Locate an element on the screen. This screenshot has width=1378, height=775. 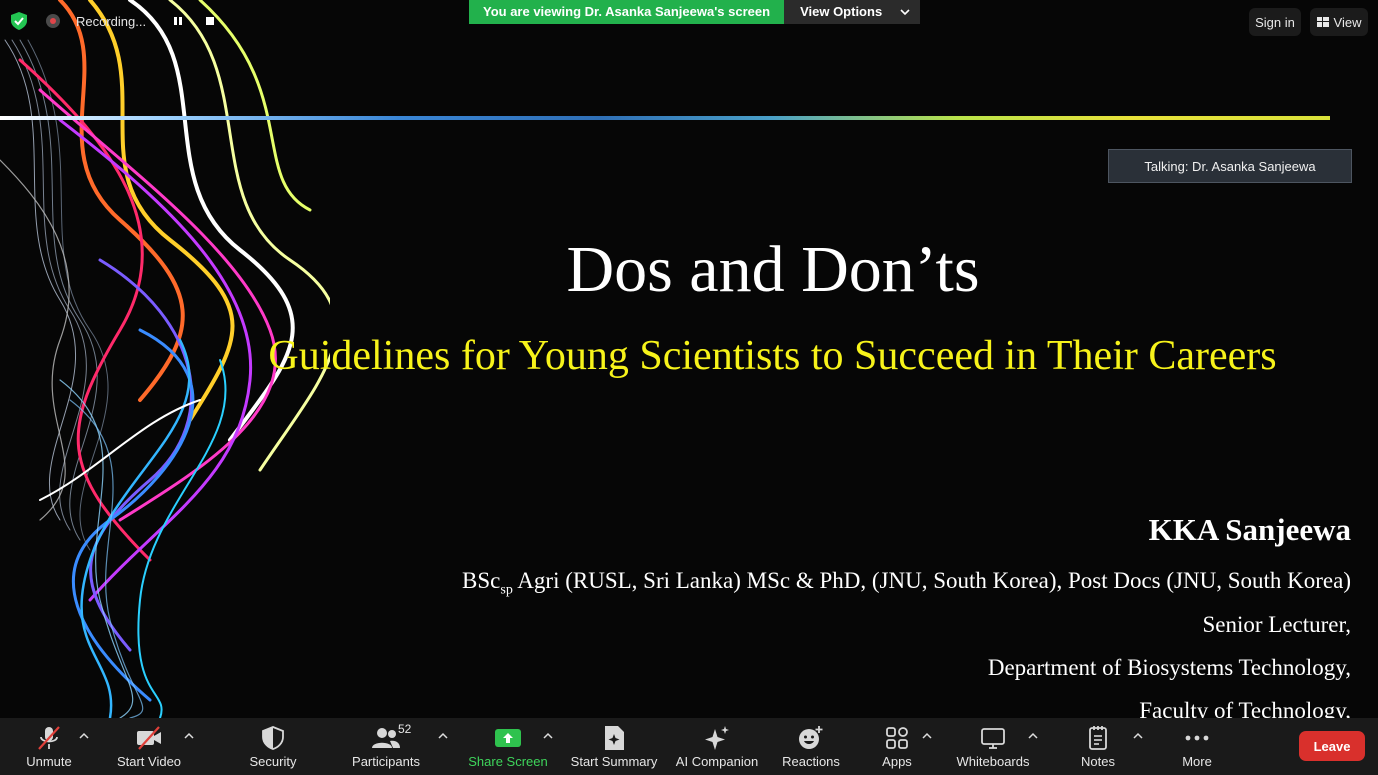
unmute-label: Unmute is located at coordinates (49, 761).